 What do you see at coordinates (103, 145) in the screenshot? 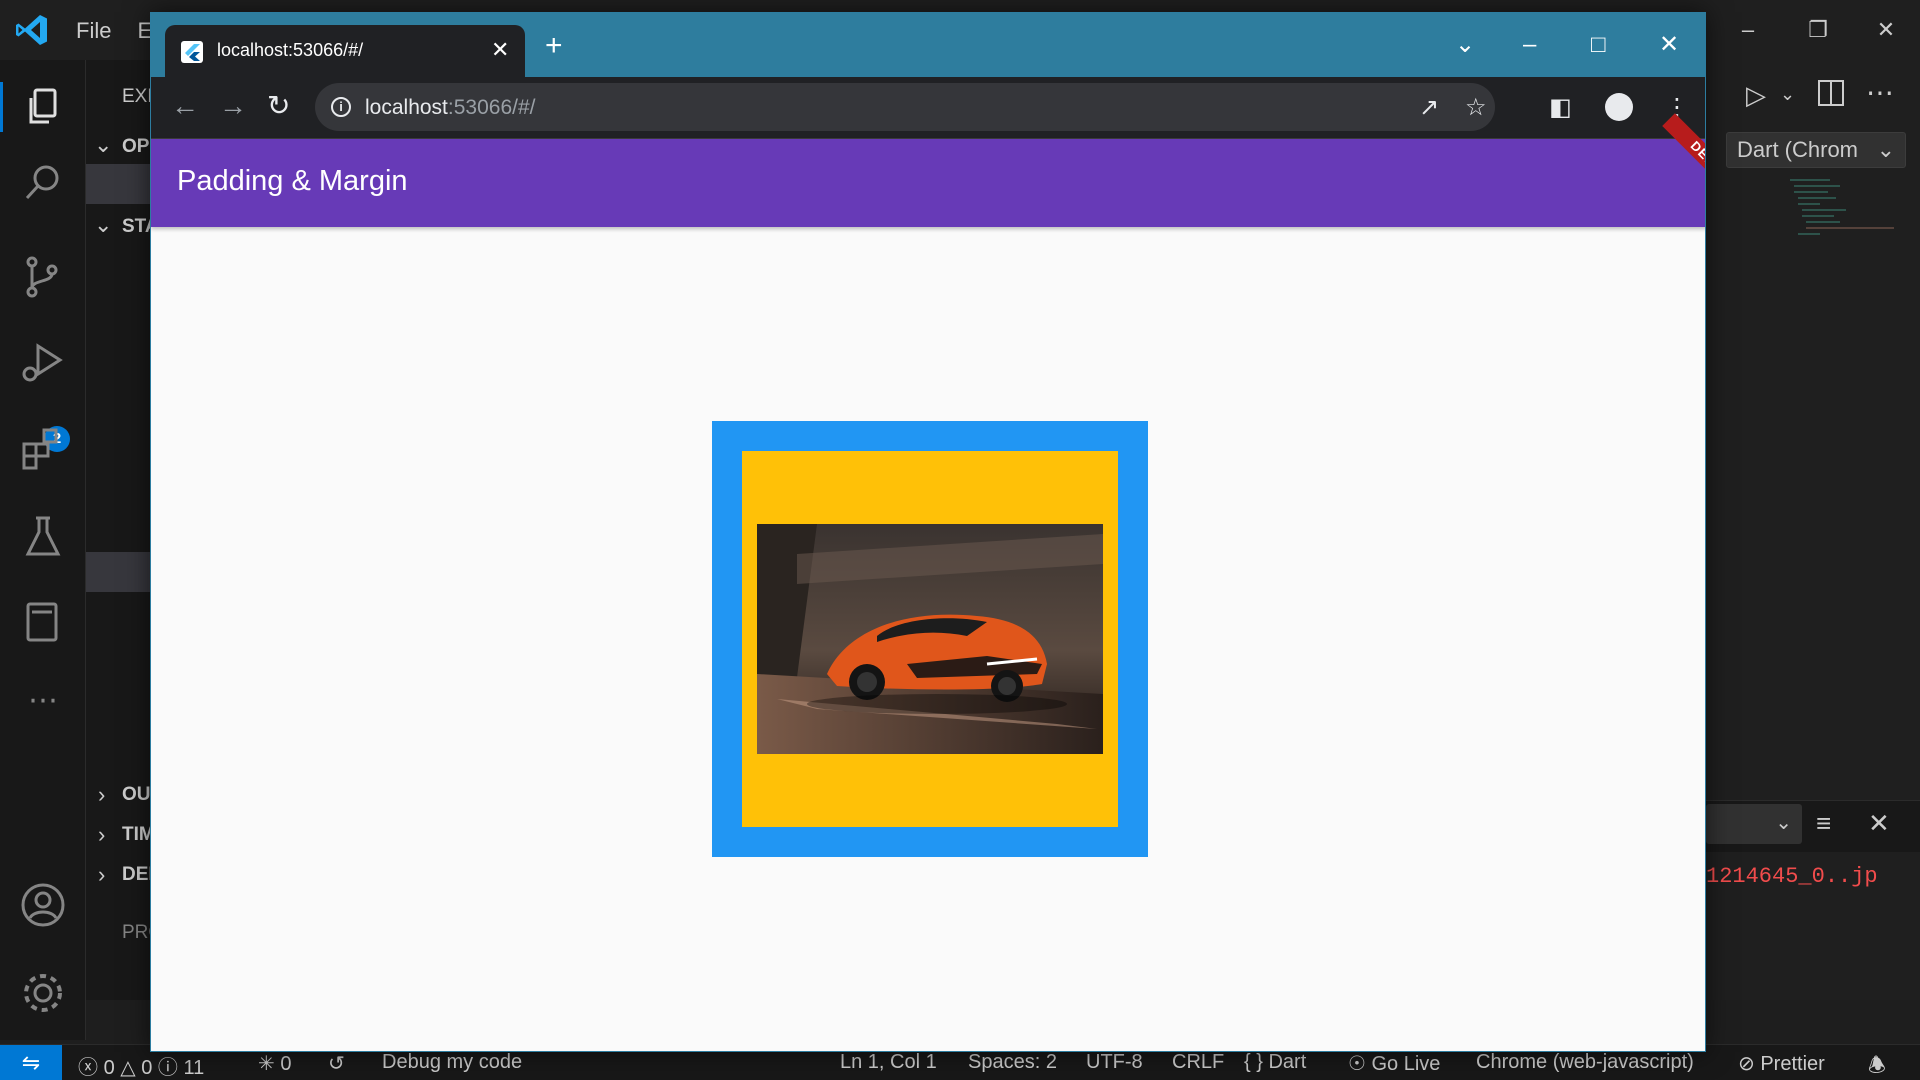
I see `open-editors-chevron-icon: ⌄` at bounding box center [103, 145].